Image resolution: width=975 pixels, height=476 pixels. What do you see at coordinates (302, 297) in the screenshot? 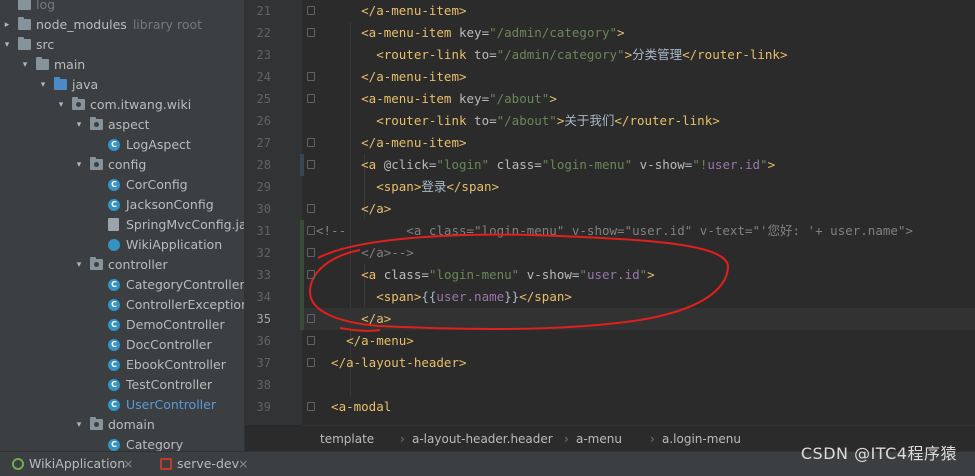
I see `vcs-change-marker` at bounding box center [302, 297].